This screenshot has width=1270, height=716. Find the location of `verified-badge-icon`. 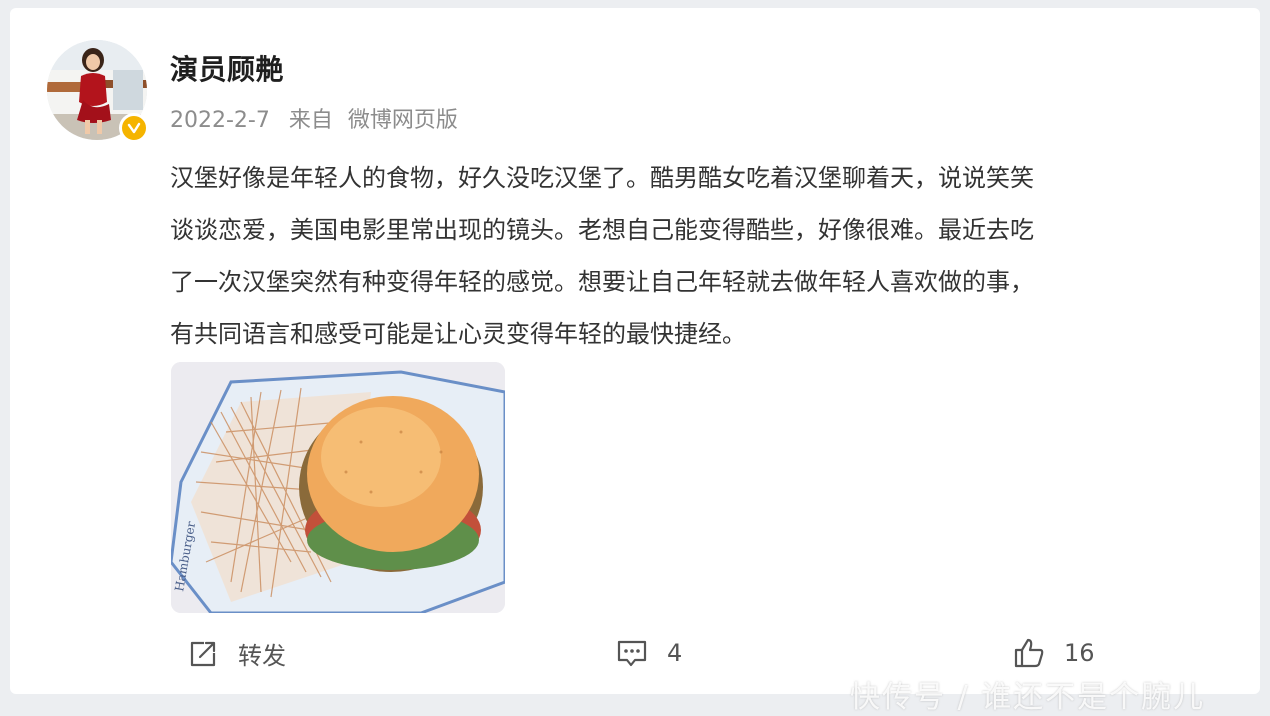

verified-badge-icon is located at coordinates (134, 128).